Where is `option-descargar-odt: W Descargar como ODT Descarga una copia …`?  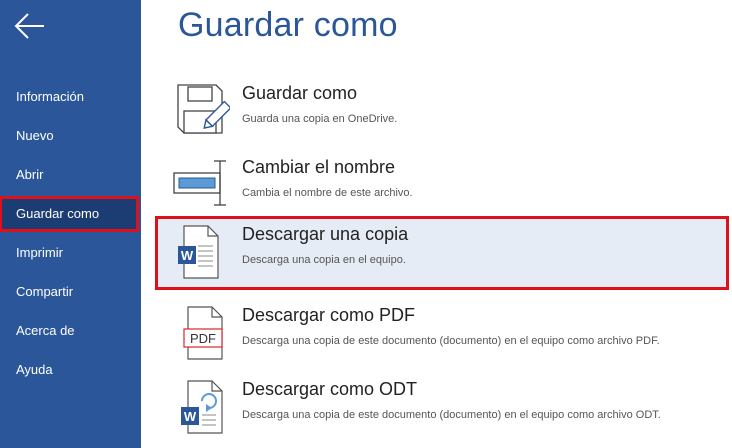
option-descargar-odt: W Descargar como ODT Descarga una copia … is located at coordinates (442, 408).